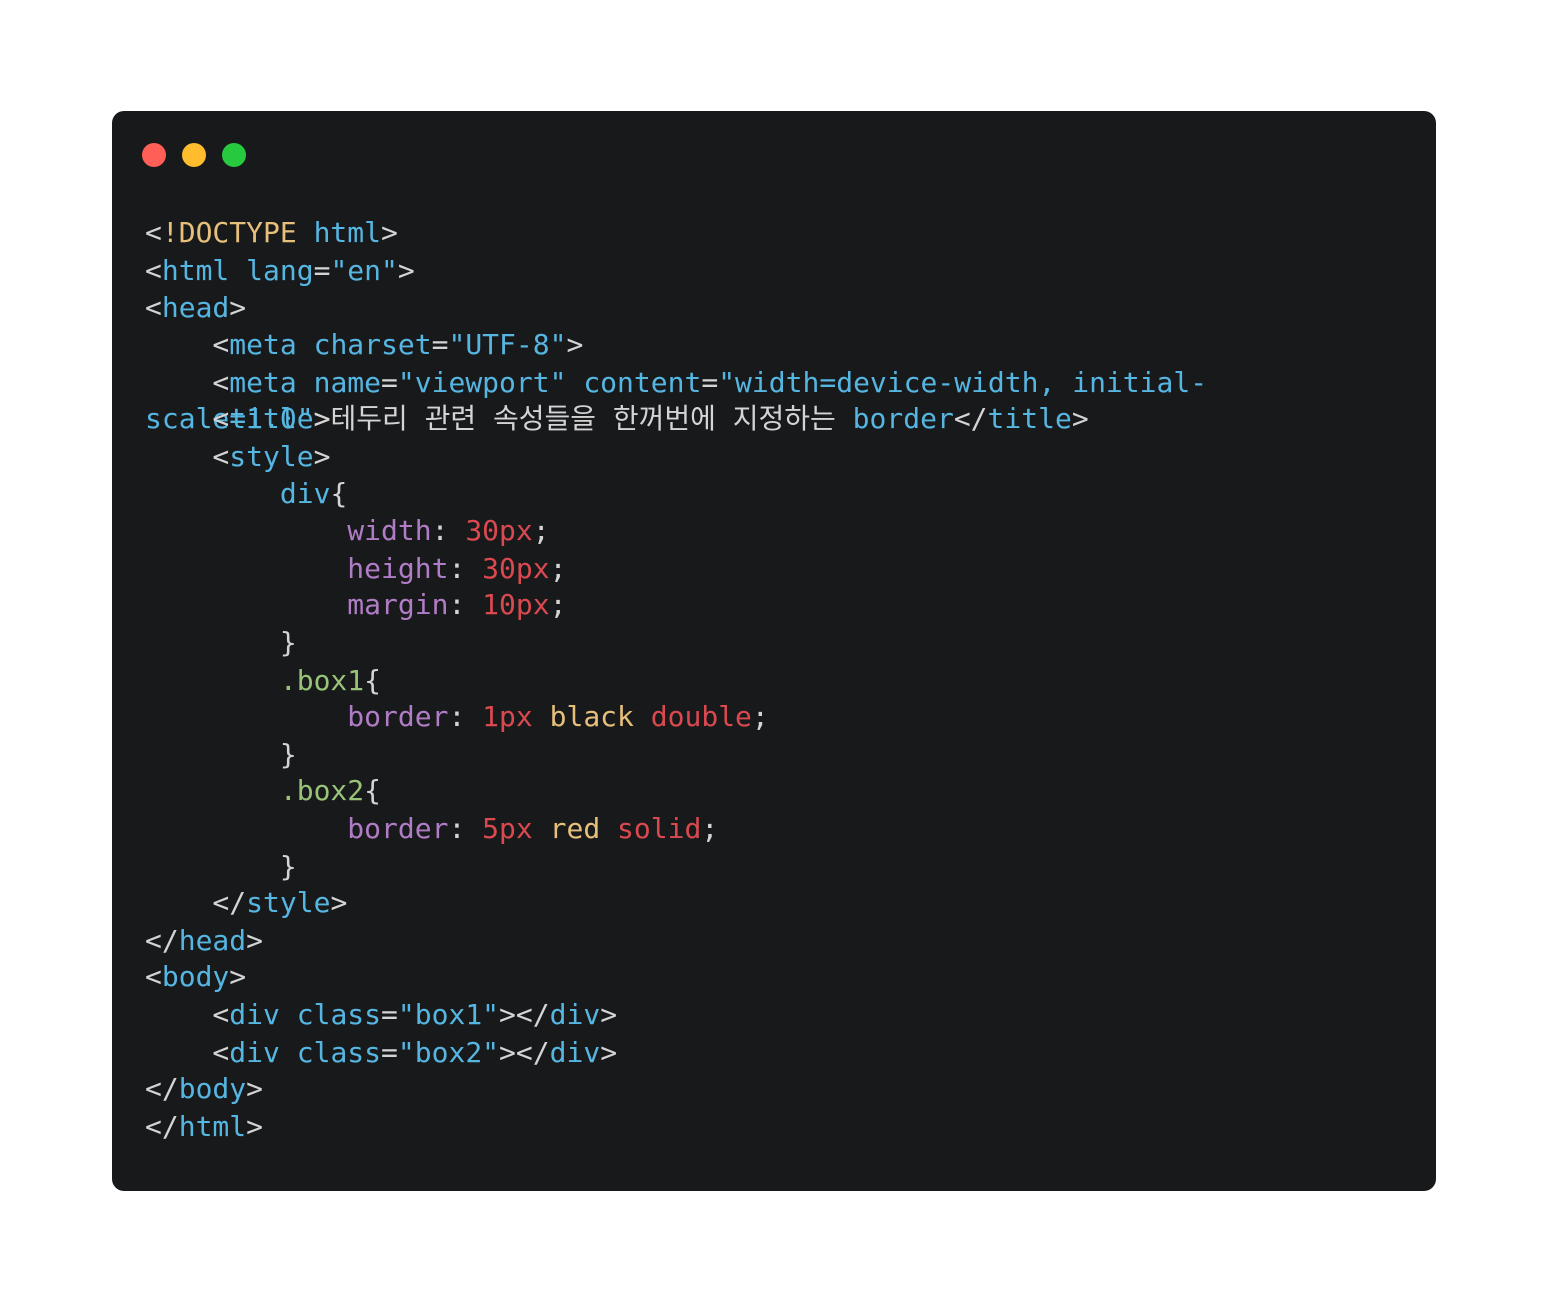 Image resolution: width=1548 pixels, height=1302 pixels. What do you see at coordinates (195, 977) in the screenshot?
I see `code-line: <body>` at bounding box center [195, 977].